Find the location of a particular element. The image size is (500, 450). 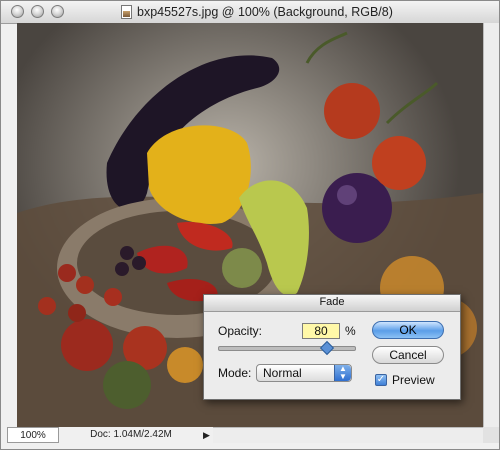

opacity-input: 80 is located at coordinates (321, 331).